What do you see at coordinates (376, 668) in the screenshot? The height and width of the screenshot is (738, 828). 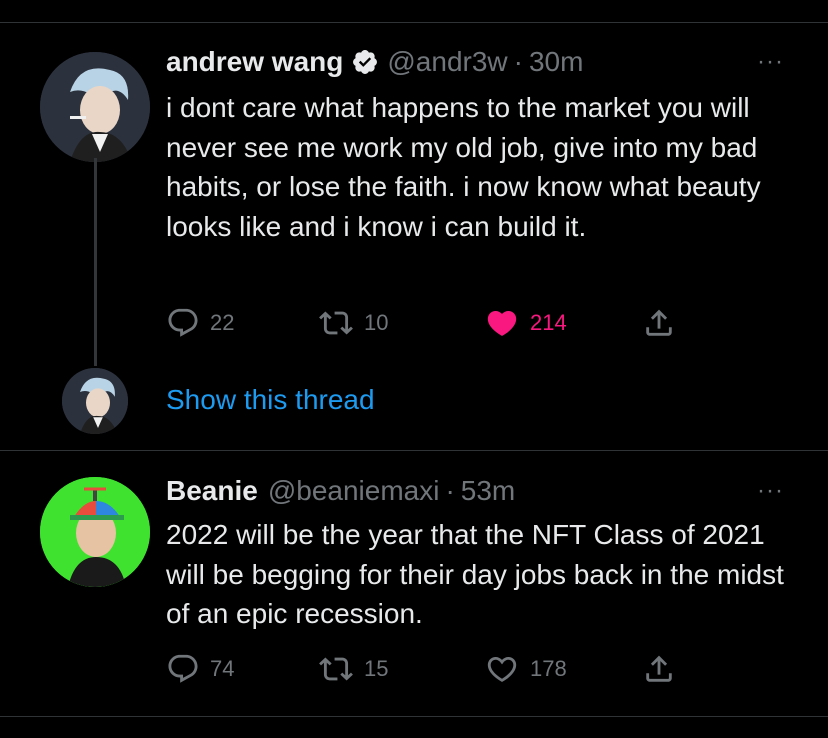 I see `retweet-count: 15` at bounding box center [376, 668].